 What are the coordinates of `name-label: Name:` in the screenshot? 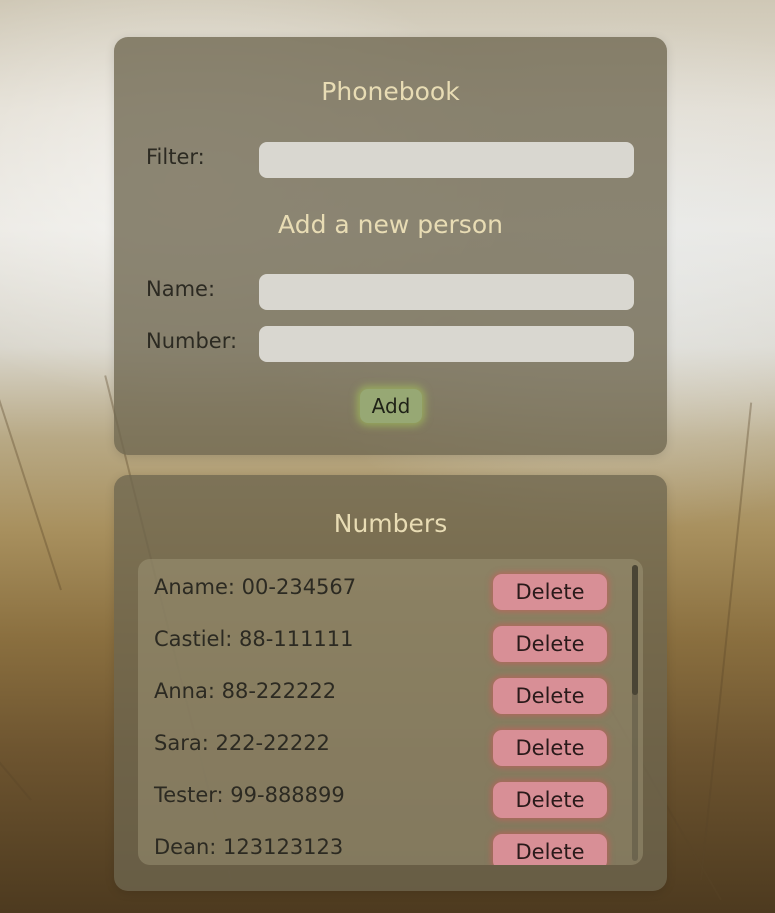 It's located at (181, 289).